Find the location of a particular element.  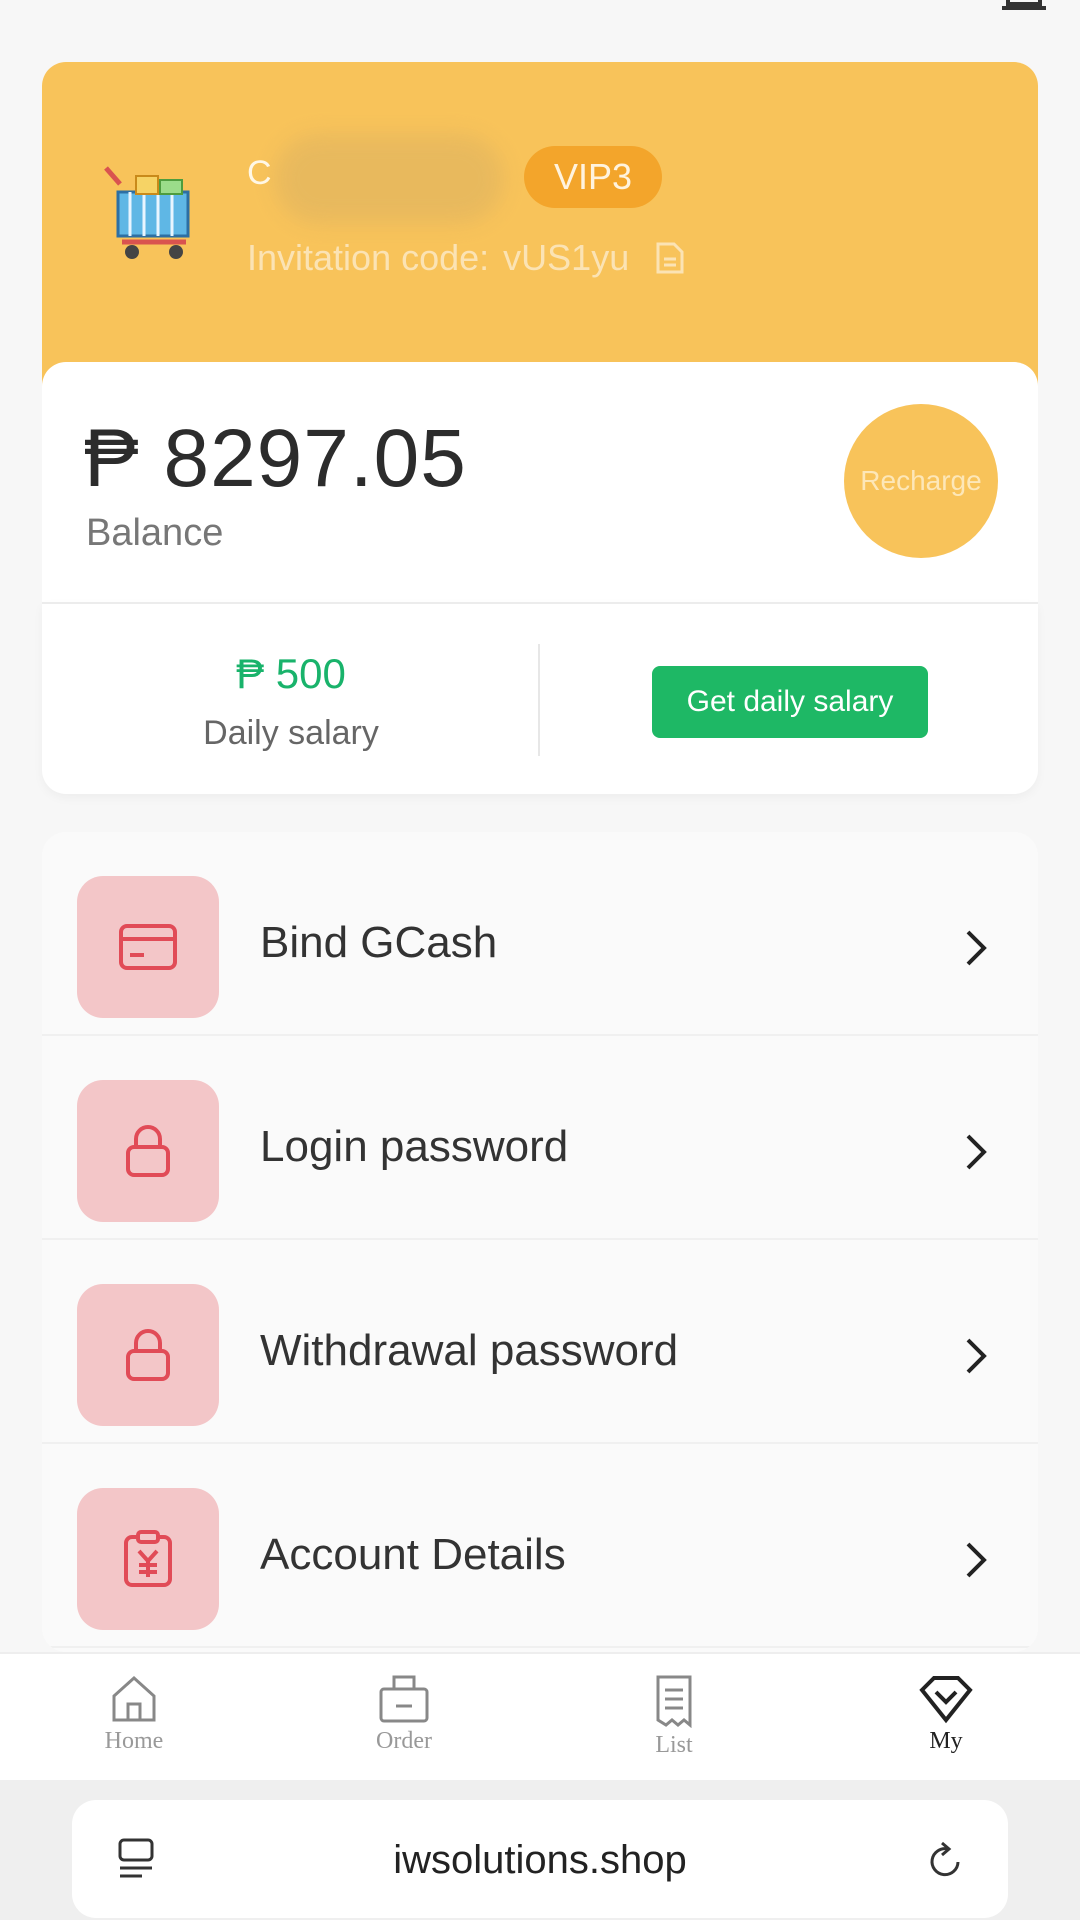

recharge-button: Recharge is located at coordinates (921, 481).